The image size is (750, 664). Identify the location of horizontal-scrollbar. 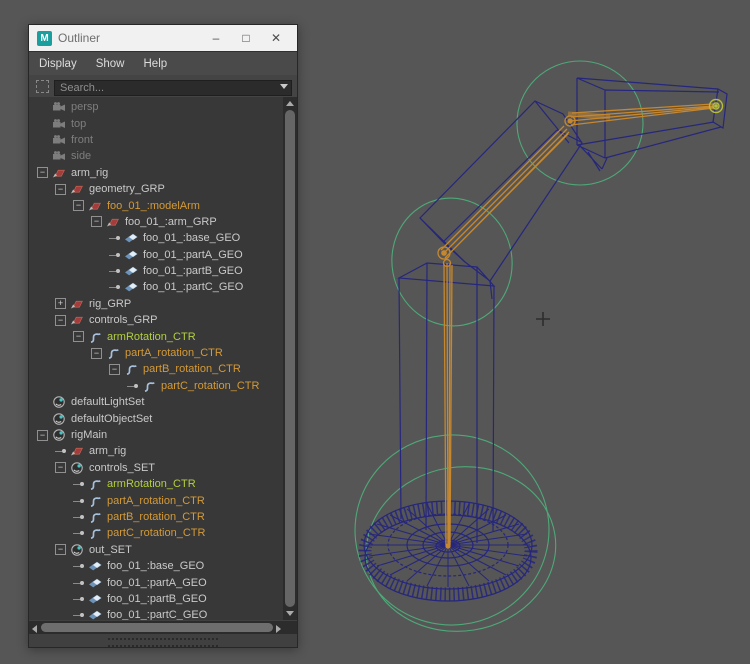
(163, 627).